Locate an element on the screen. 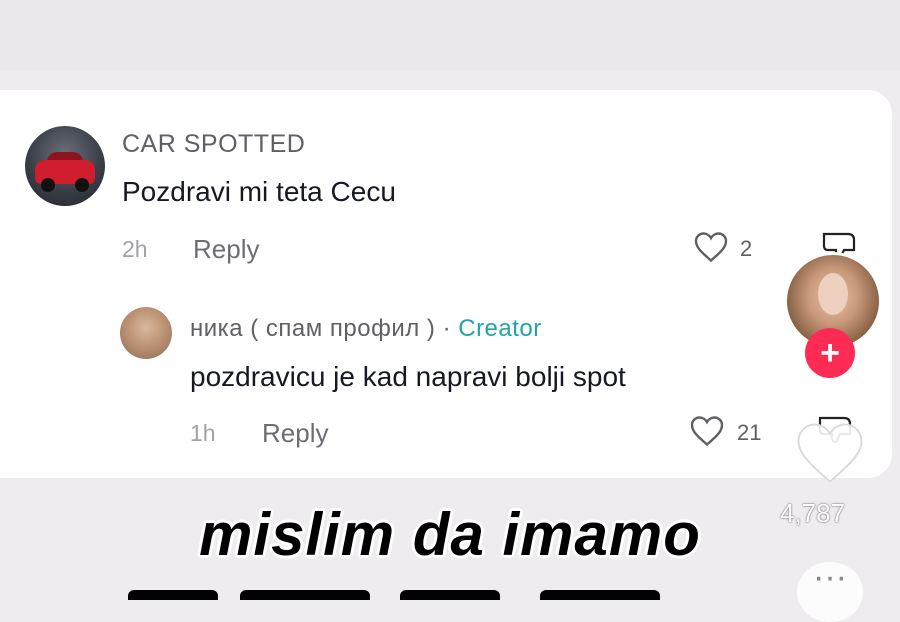 The height and width of the screenshot is (622, 900). plus-icon: + is located at coordinates (830, 352).